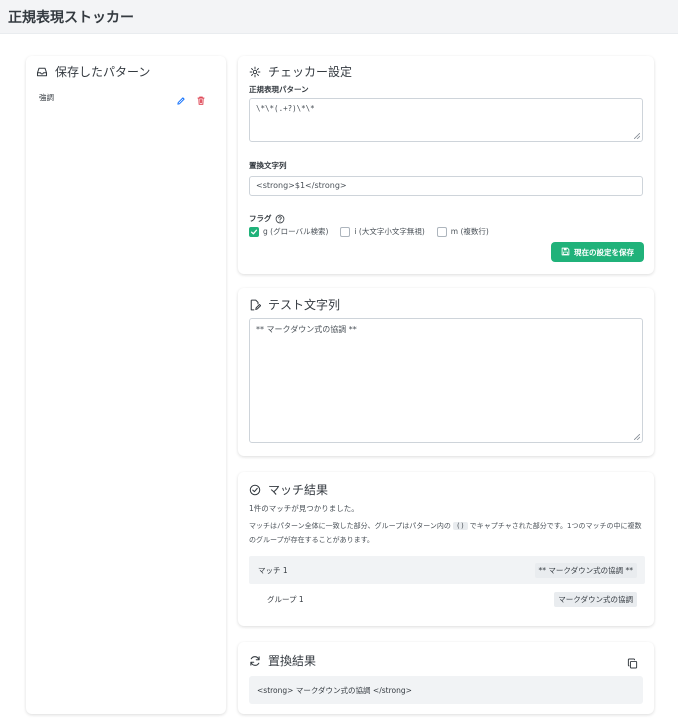 The height and width of the screenshot is (725, 678). Describe the element at coordinates (595, 599) in the screenshot. I see `group-row-value: マークダウン式の協調` at that location.